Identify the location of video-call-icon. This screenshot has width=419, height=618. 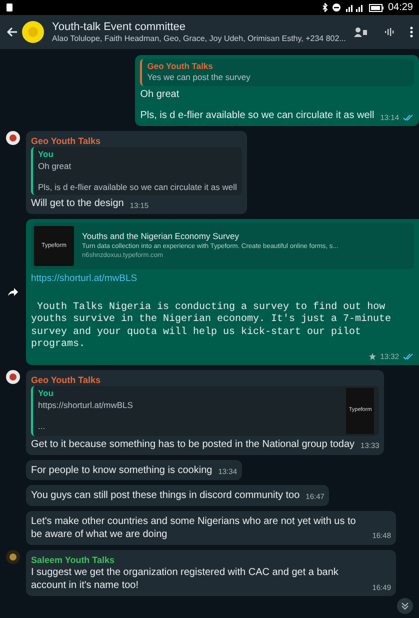
(361, 32).